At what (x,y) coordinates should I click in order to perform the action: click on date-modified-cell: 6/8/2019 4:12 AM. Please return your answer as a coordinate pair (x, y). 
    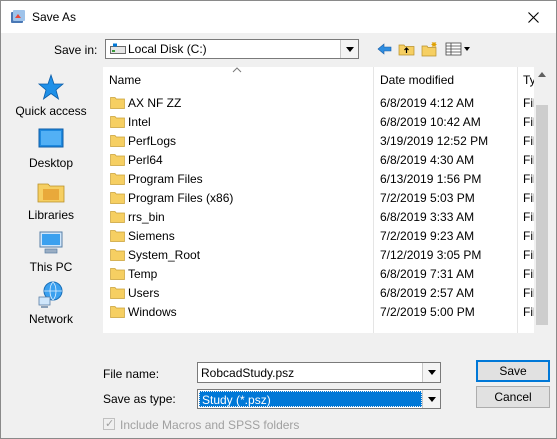
    Looking at the image, I should click on (427, 103).